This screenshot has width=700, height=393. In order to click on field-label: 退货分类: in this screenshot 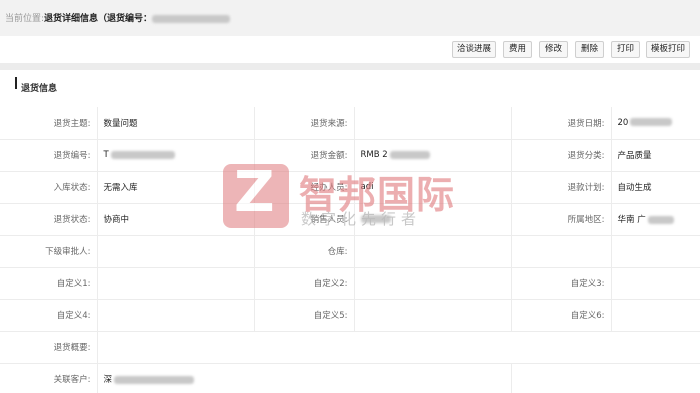, I will do `click(561, 155)`.